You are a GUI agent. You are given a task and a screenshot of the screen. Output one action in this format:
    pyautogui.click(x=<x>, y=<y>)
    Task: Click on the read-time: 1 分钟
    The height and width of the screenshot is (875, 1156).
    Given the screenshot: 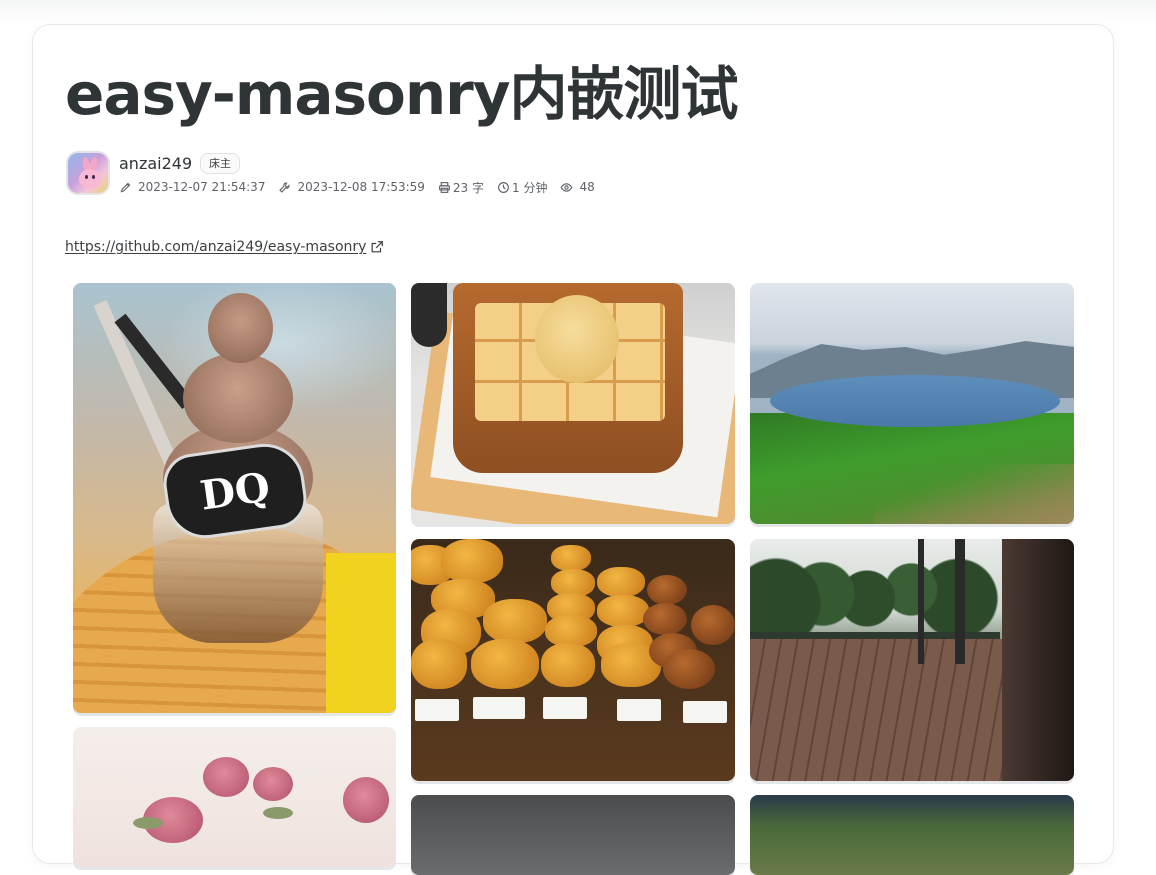 What is the action you would take?
    pyautogui.click(x=522, y=187)
    